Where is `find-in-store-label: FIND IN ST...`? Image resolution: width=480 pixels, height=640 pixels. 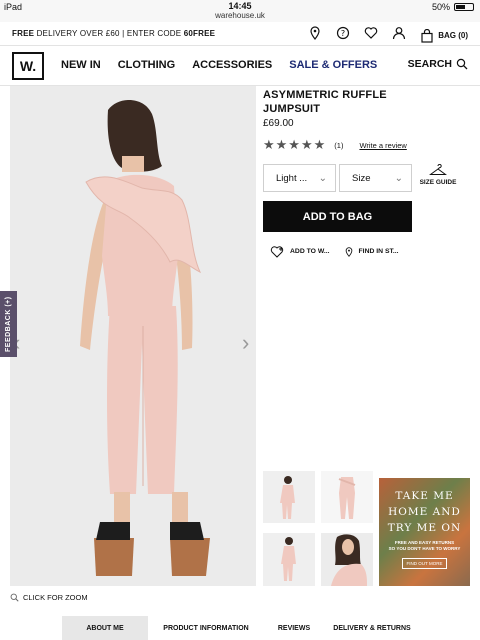 find-in-store-label: FIND IN ST... is located at coordinates (378, 251).